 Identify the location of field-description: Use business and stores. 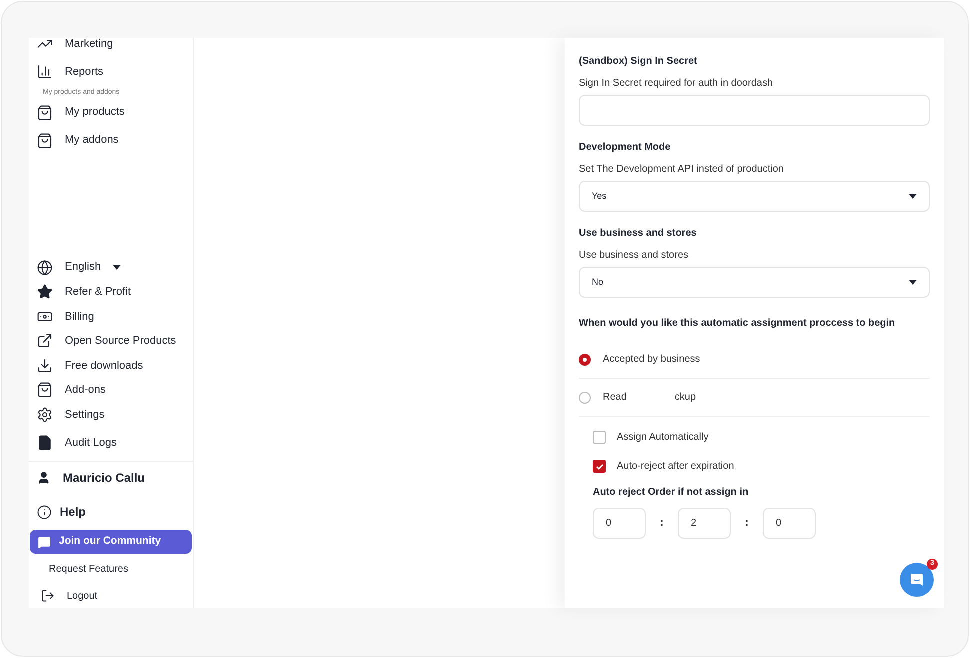
(634, 256).